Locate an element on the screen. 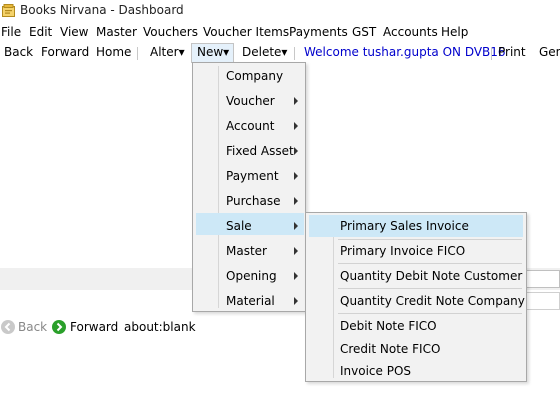 Image resolution: width=560 pixels, height=416 pixels. menu-item-purchase: Purchase is located at coordinates (249, 201).